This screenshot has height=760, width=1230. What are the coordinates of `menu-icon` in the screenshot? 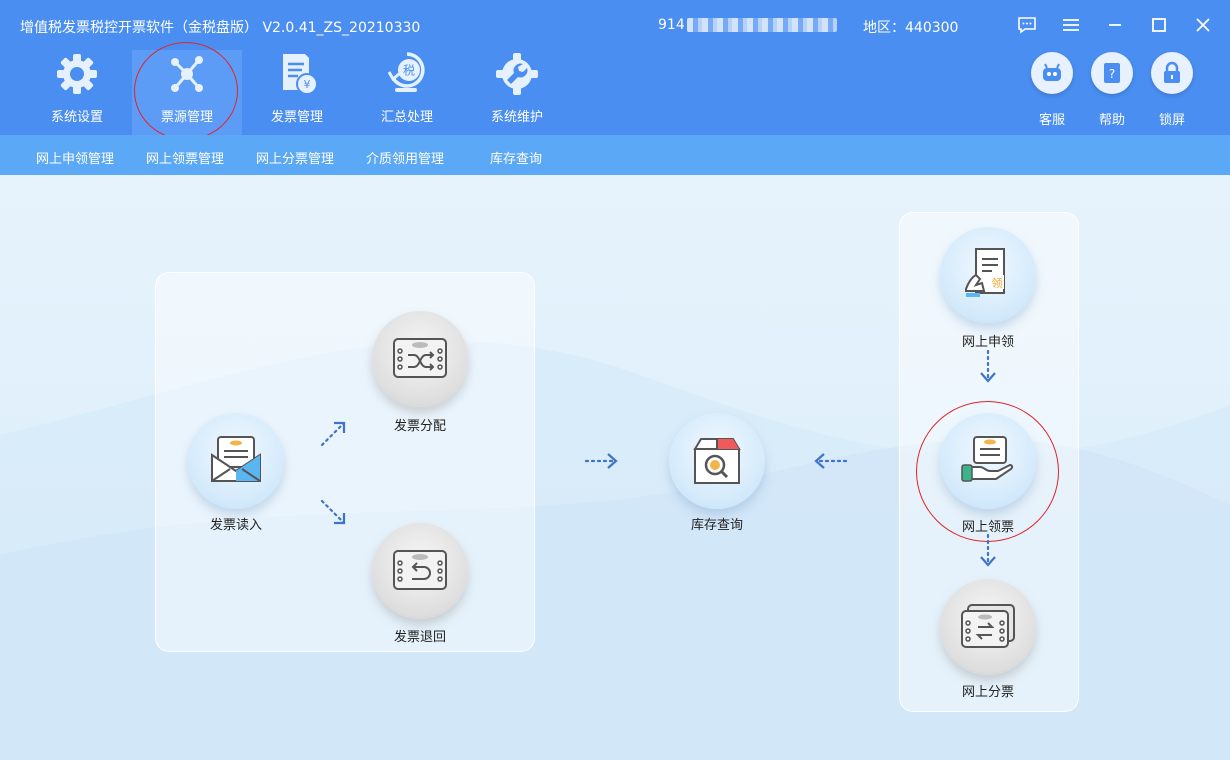 It's located at (1071, 25).